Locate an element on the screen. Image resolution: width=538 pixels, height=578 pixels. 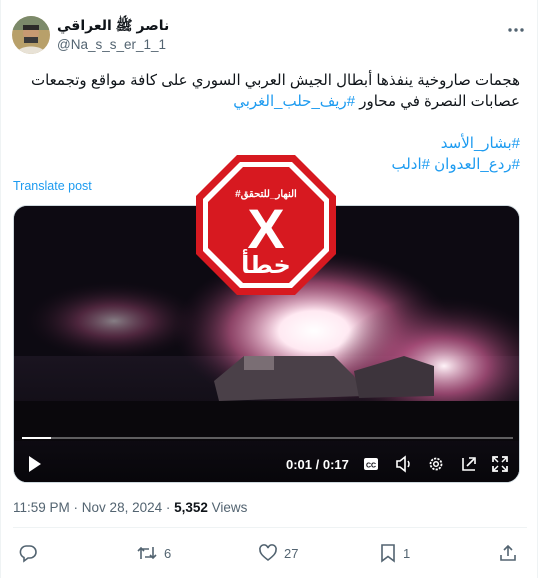
hashtag-line: #بشار_الأسد is located at coordinates (265, 143).